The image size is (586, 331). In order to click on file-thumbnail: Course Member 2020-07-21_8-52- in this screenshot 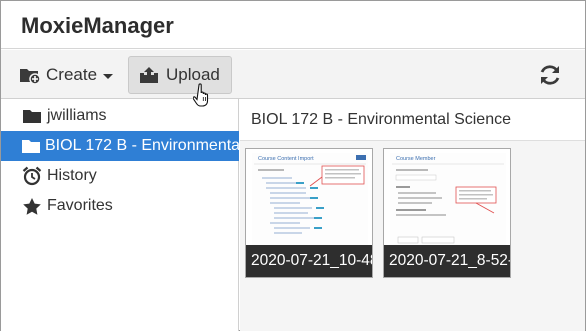, I will do `click(447, 213)`.